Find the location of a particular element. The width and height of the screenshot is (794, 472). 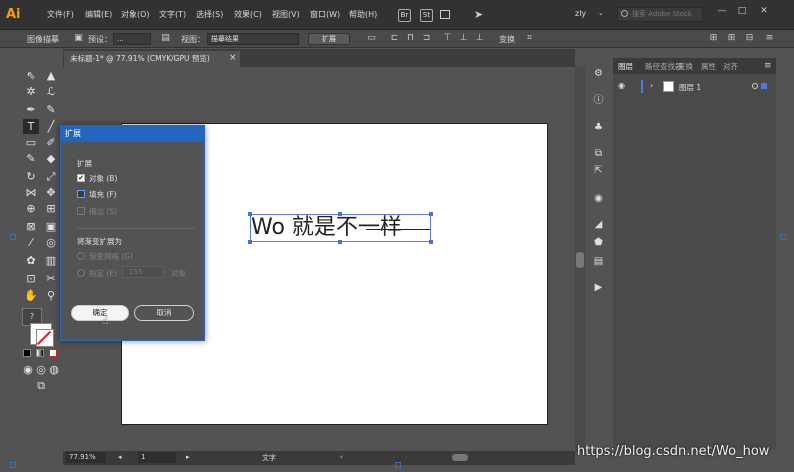

menu-window: 窗口(W) is located at coordinates (325, 14).